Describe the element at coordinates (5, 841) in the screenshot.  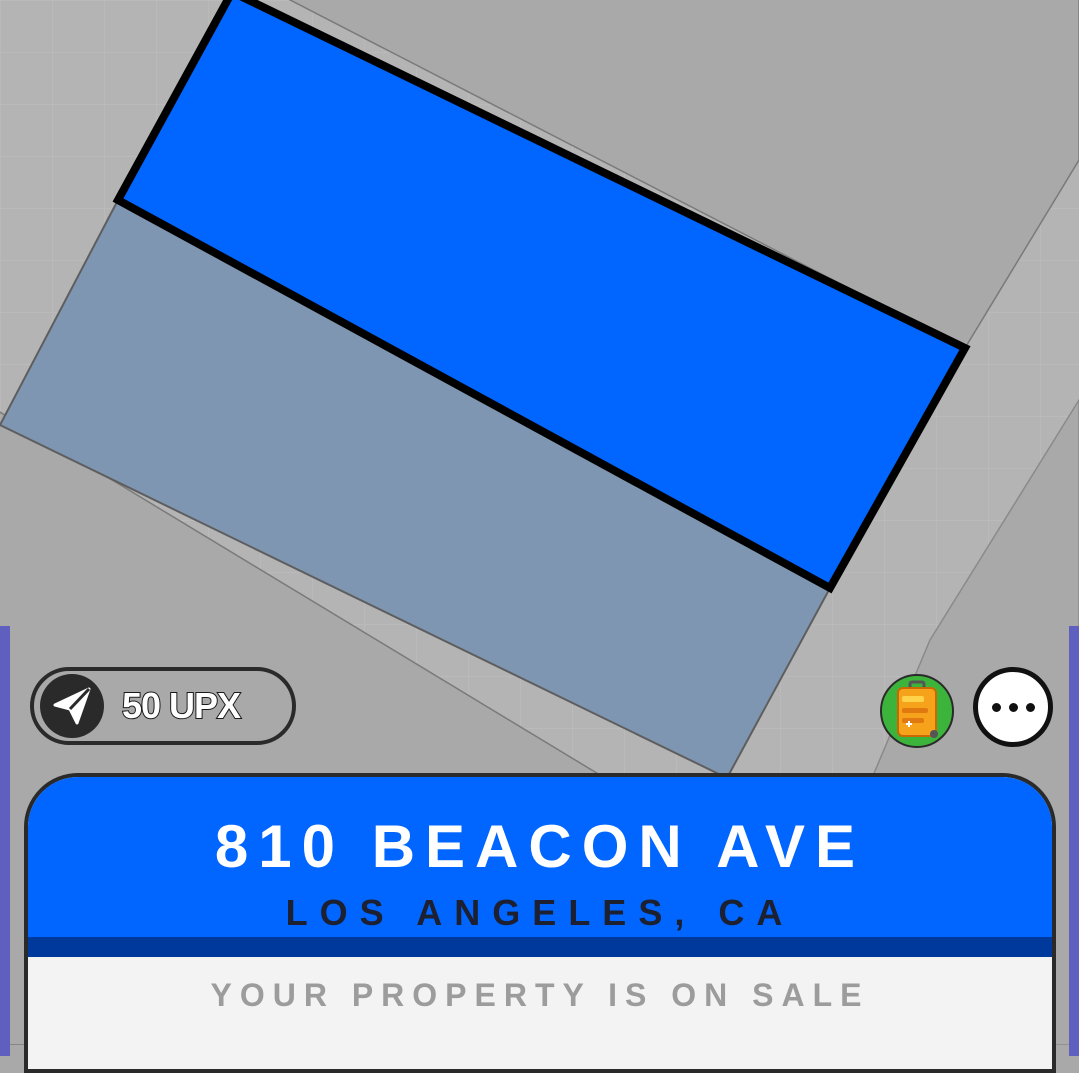
I see `edge-bar-left` at that location.